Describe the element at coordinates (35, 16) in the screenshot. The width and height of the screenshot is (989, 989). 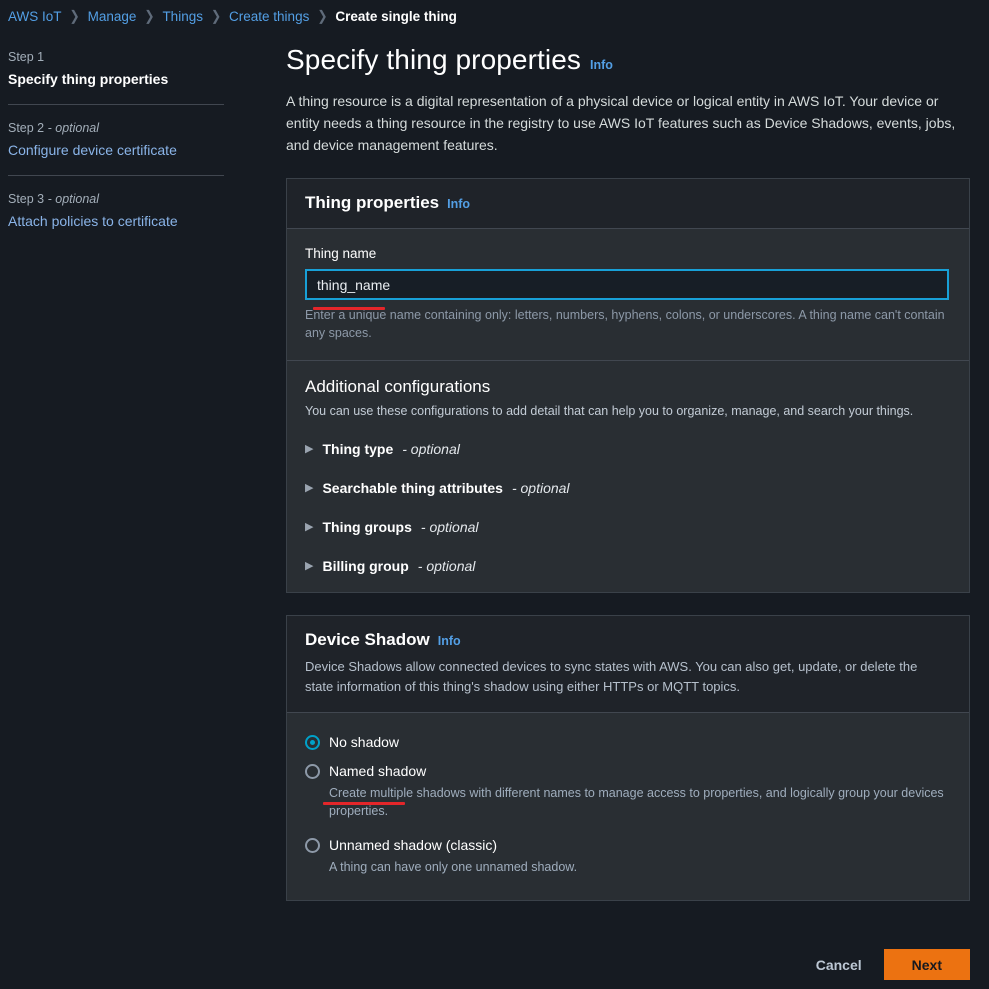
I see `breadcrumb-item-aws-iot: AWS IoT` at that location.